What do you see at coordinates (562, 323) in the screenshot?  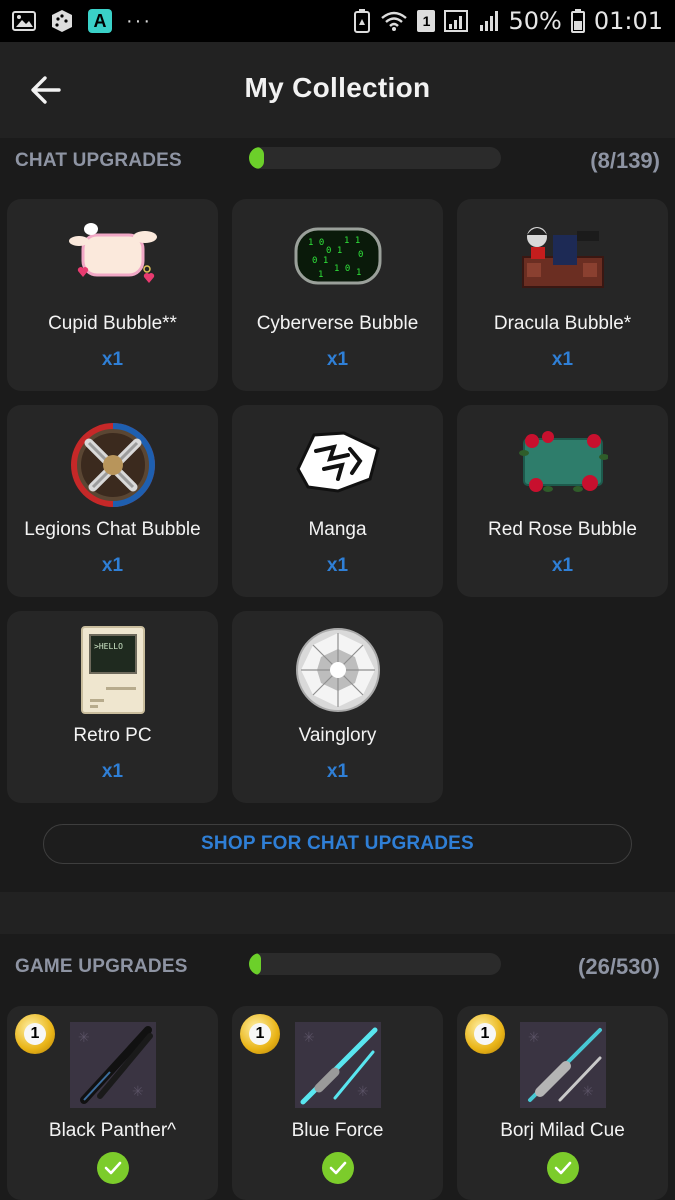 I see `item-name: Dracula Bubble*` at bounding box center [562, 323].